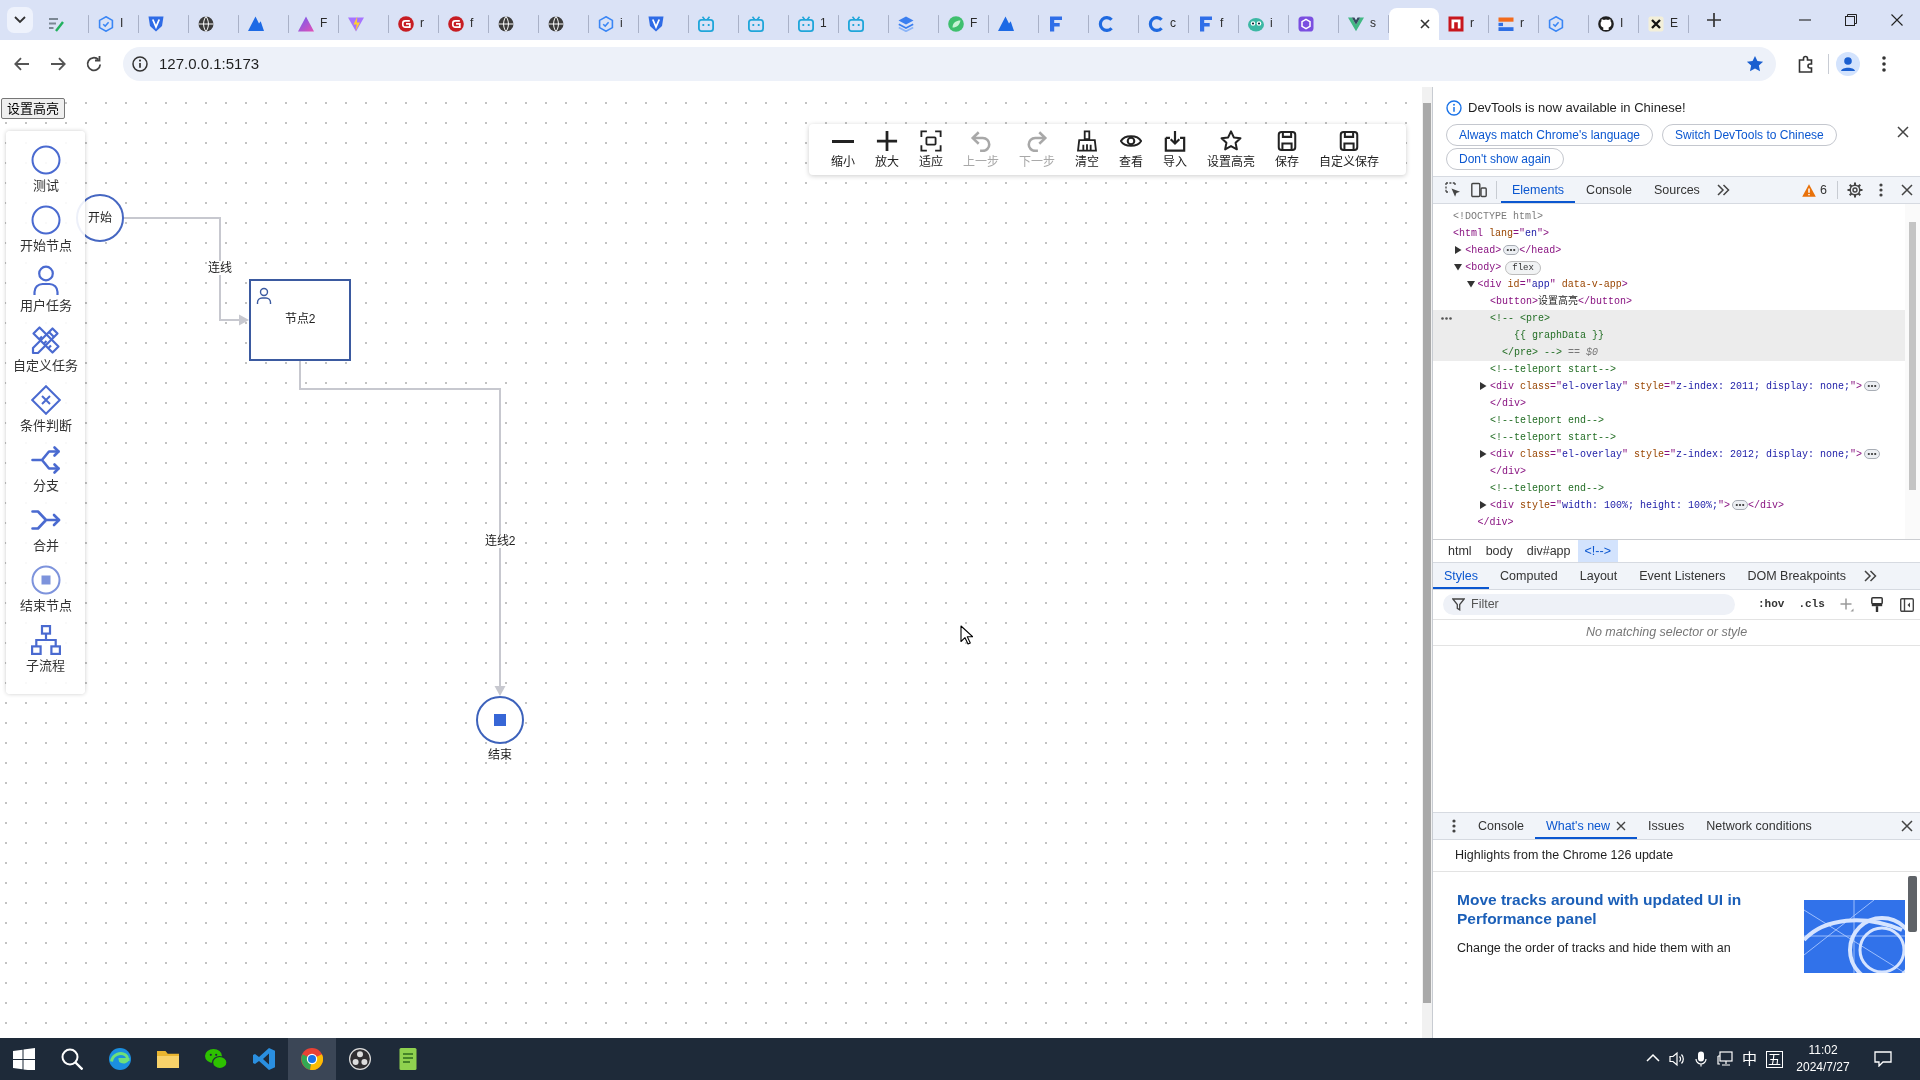  Describe the element at coordinates (45, 355) in the screenshot. I see `palette-item: 自定义任务` at that location.